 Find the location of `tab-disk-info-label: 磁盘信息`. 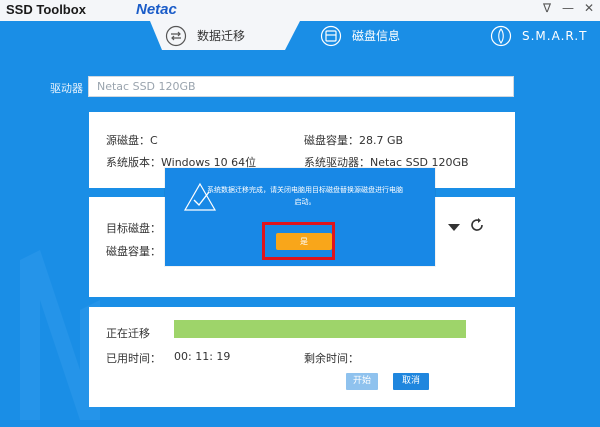

tab-disk-info-label: 磁盘信息 is located at coordinates (376, 36).